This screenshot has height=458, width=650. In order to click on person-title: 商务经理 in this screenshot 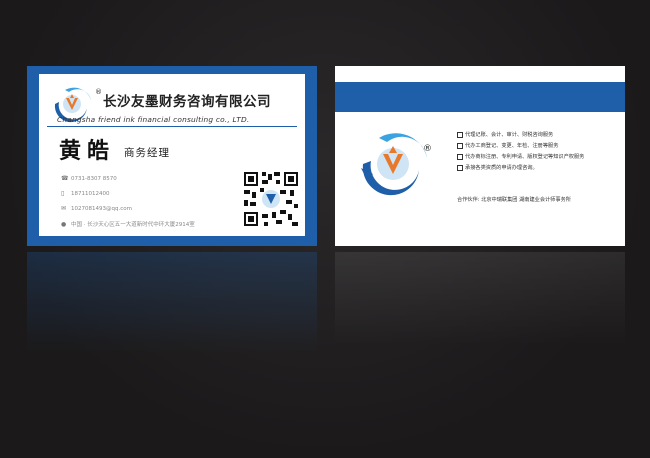, I will do `click(147, 153)`.